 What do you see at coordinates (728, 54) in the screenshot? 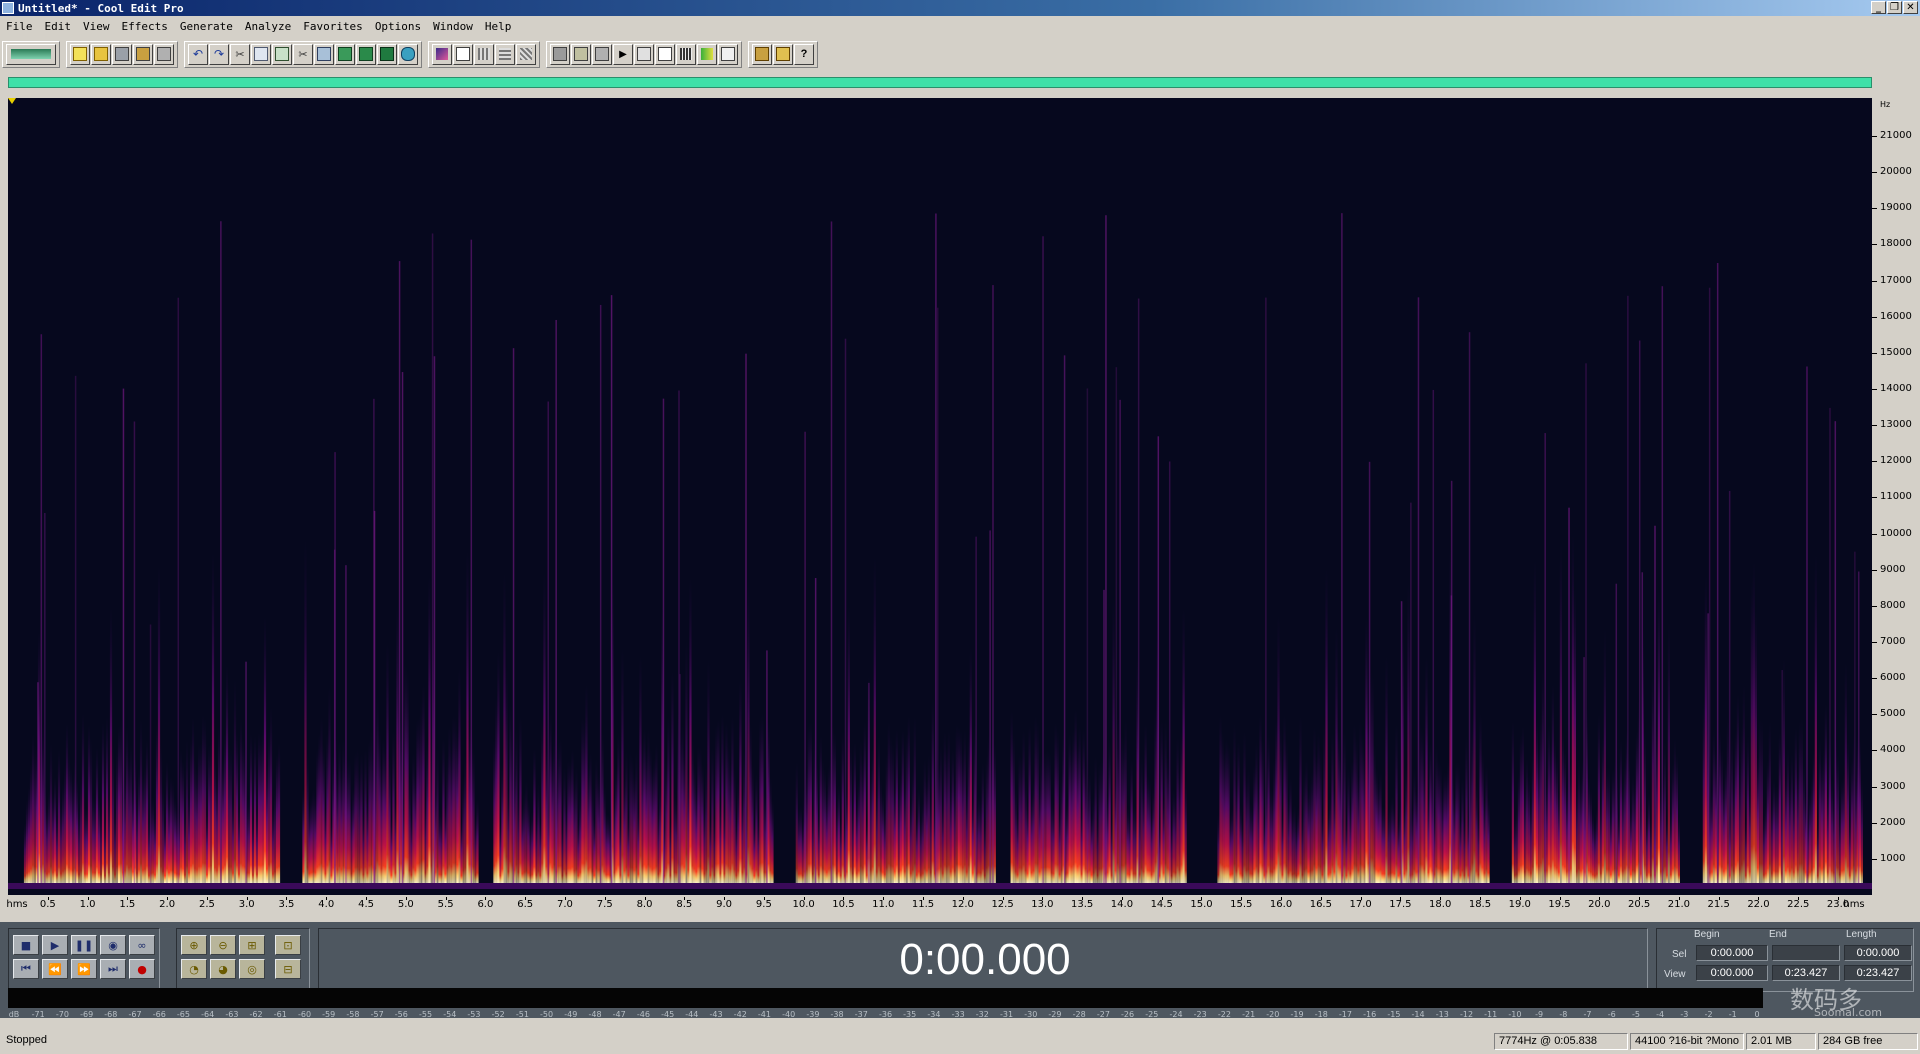
I see `toggle-panel-button` at bounding box center [728, 54].